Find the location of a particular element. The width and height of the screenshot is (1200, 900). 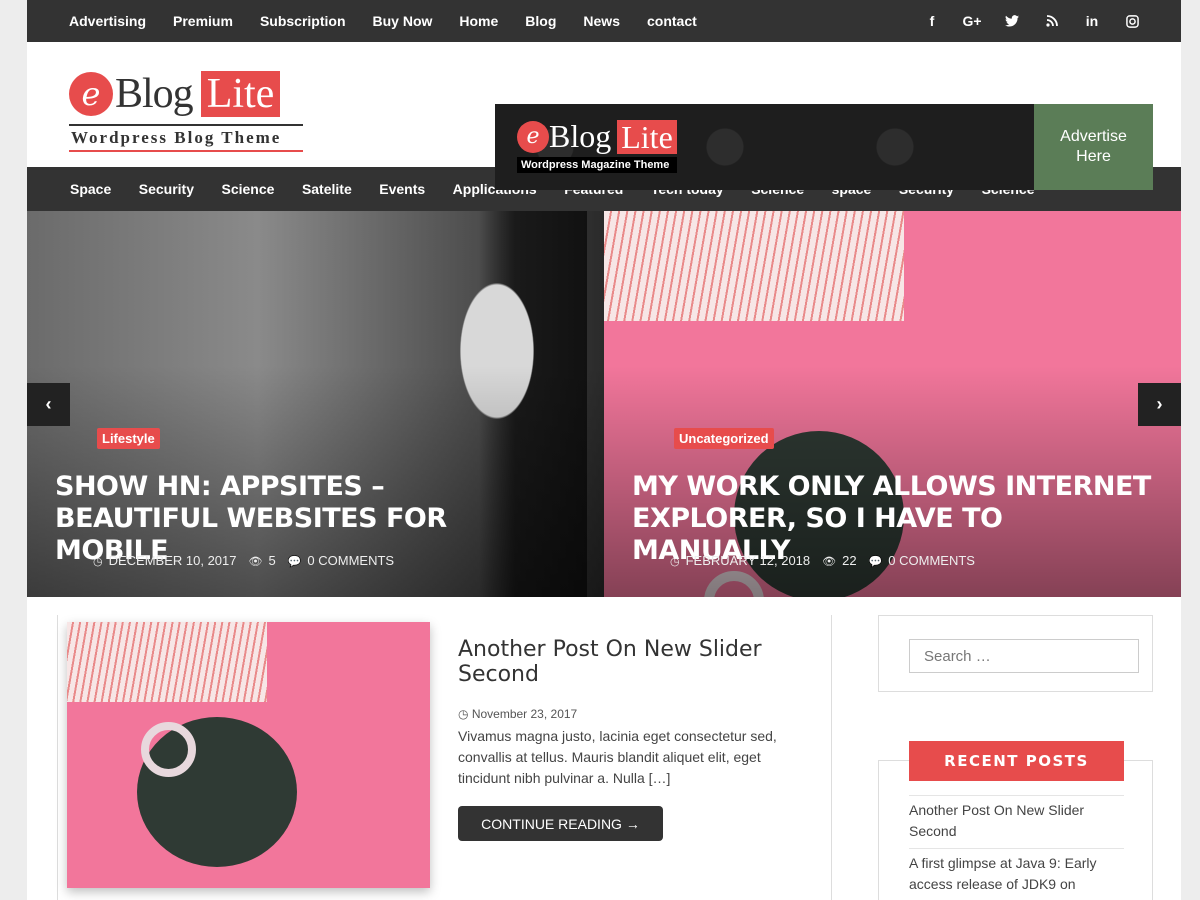

slide-2-category-badge: Uncategorized is located at coordinates (724, 438).